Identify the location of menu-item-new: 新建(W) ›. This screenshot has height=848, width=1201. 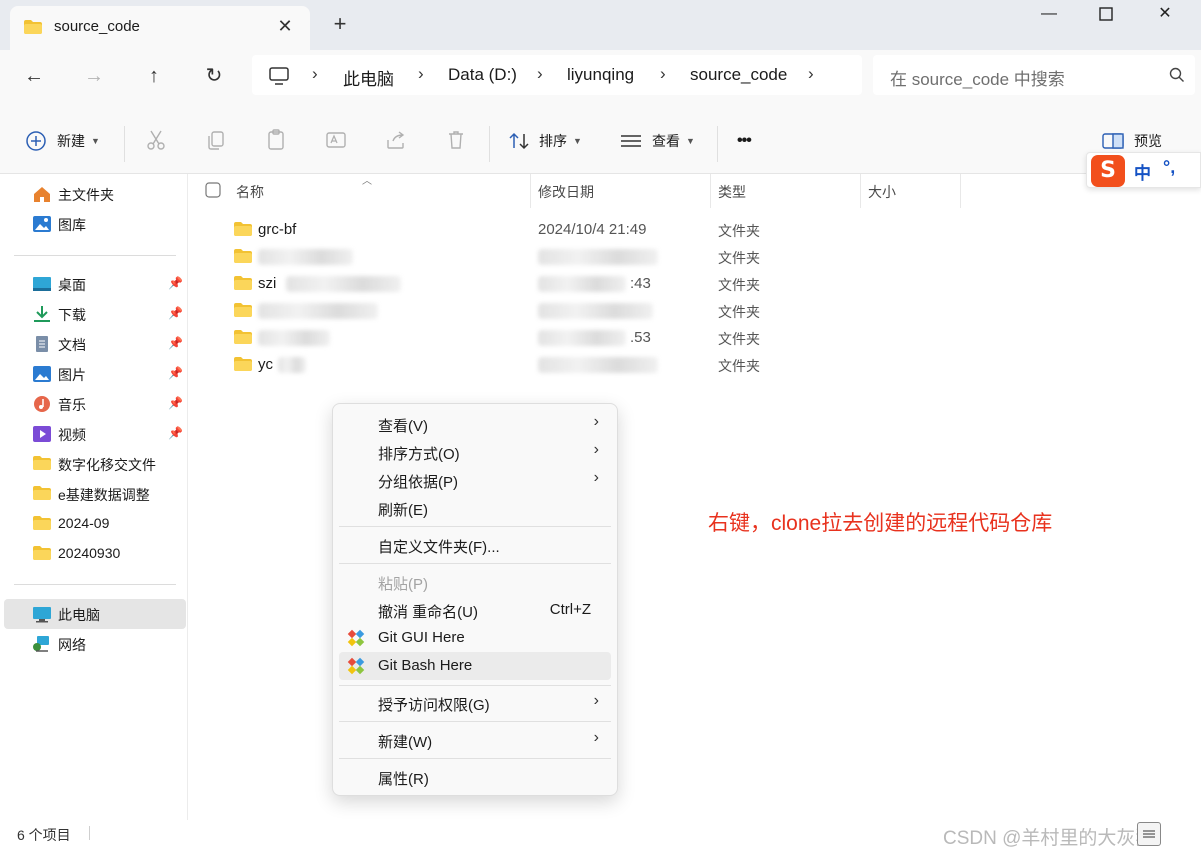
(475, 740).